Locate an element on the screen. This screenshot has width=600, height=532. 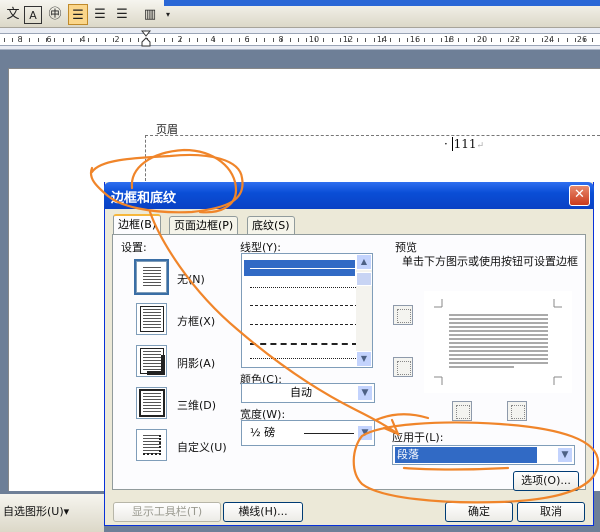
window-titlebar-strip is located at coordinates (382, 3).